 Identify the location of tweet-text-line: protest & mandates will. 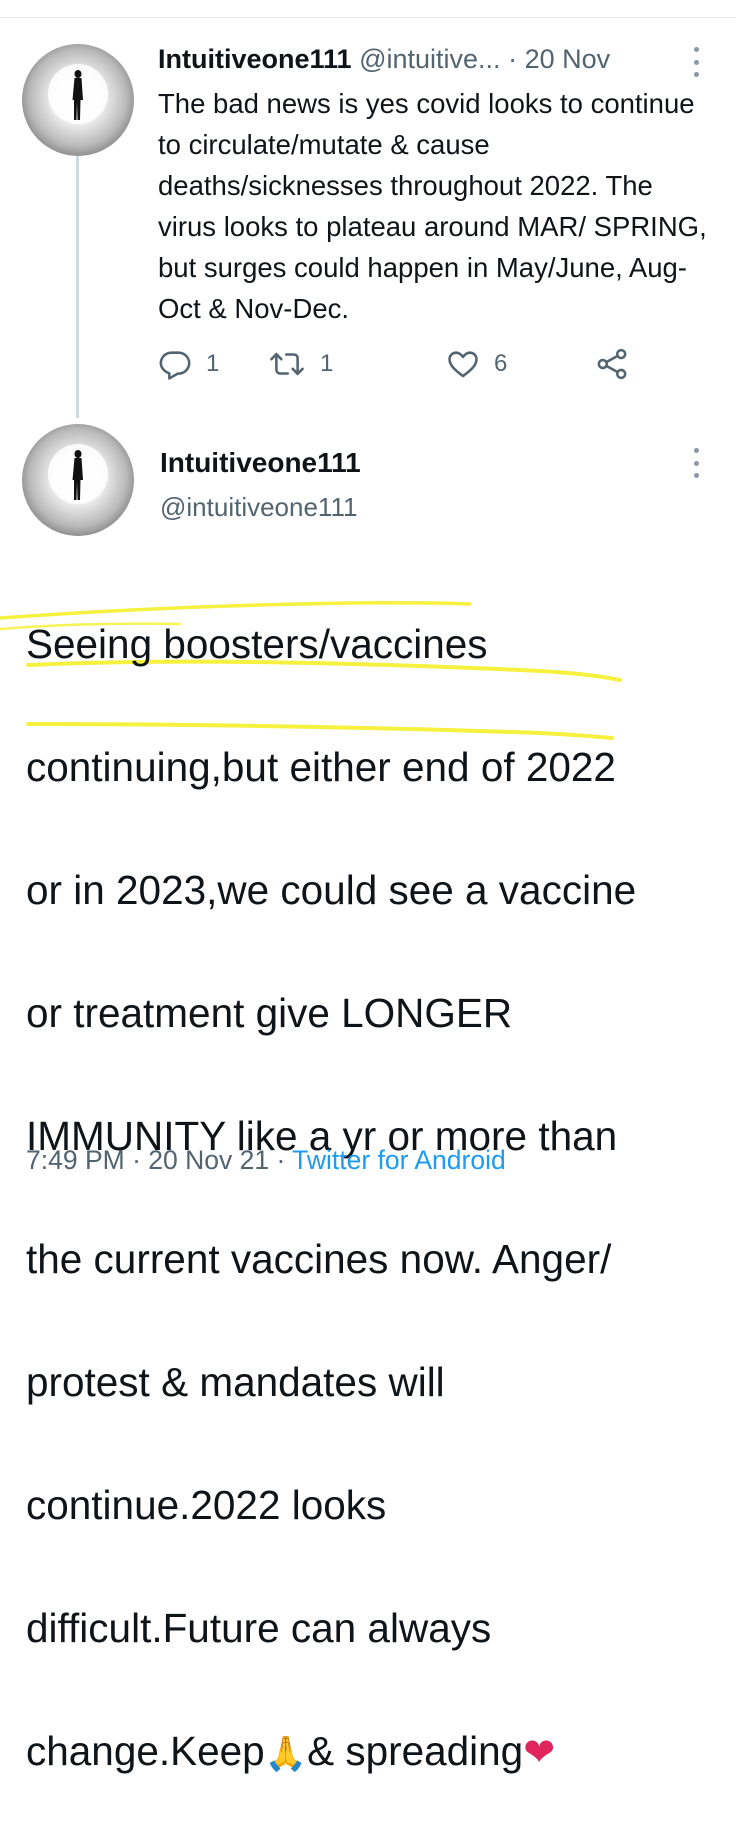
(235, 1381).